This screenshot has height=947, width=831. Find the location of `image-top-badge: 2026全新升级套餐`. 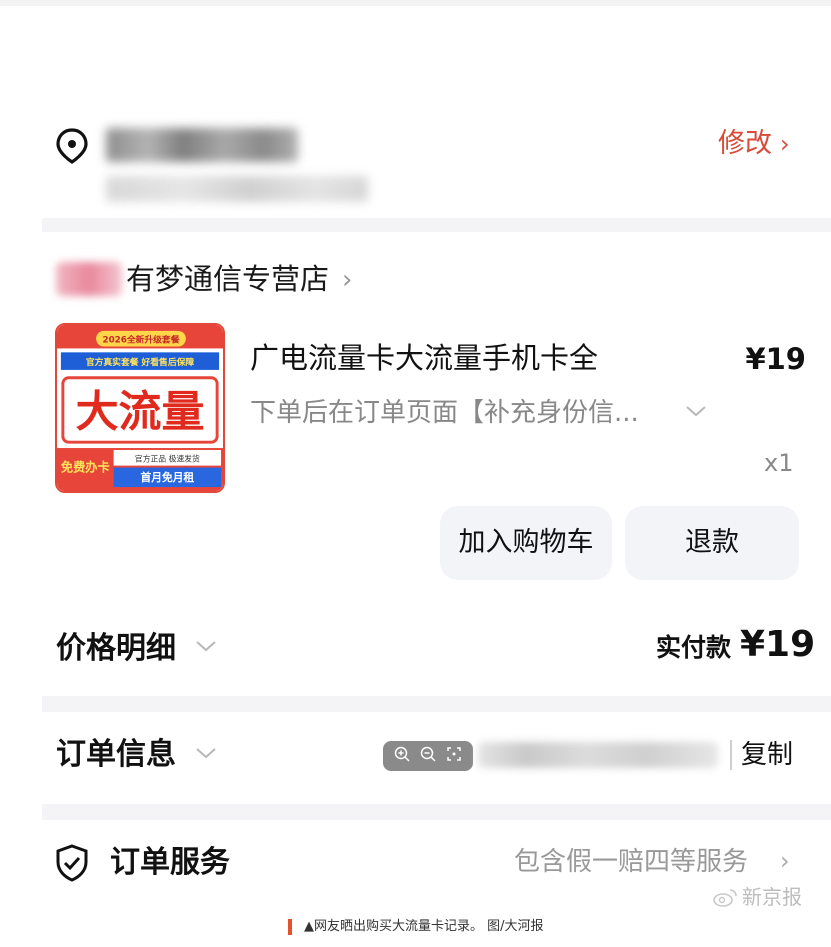

image-top-badge: 2026全新升级套餐 is located at coordinates (140, 340).